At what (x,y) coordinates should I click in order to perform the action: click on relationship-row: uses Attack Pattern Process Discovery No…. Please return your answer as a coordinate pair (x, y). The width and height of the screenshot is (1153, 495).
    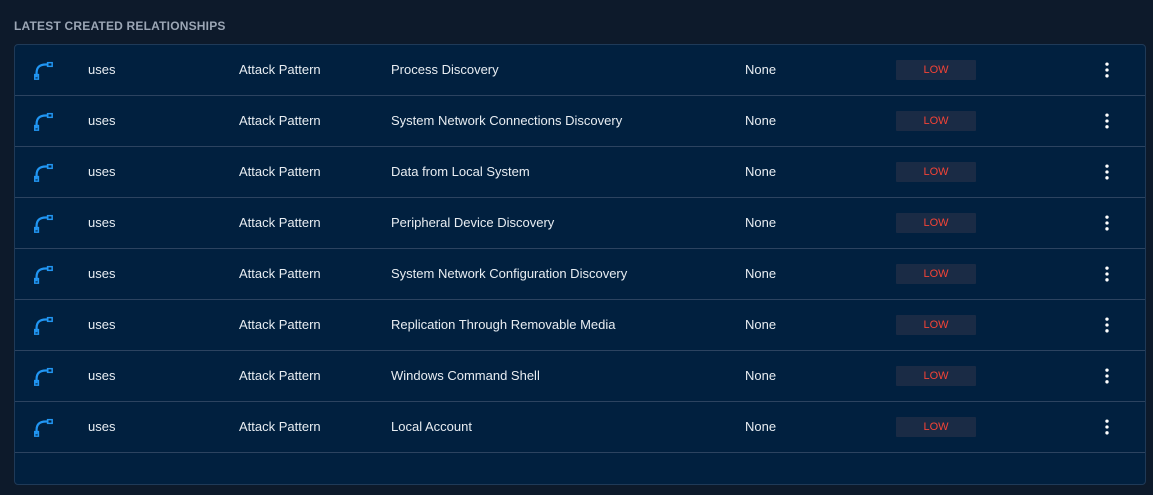
    Looking at the image, I should click on (580, 70).